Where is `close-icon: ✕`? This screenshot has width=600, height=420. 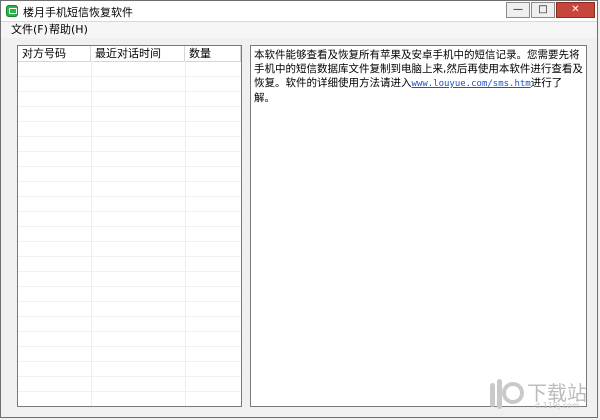 close-icon: ✕ is located at coordinates (575, 9).